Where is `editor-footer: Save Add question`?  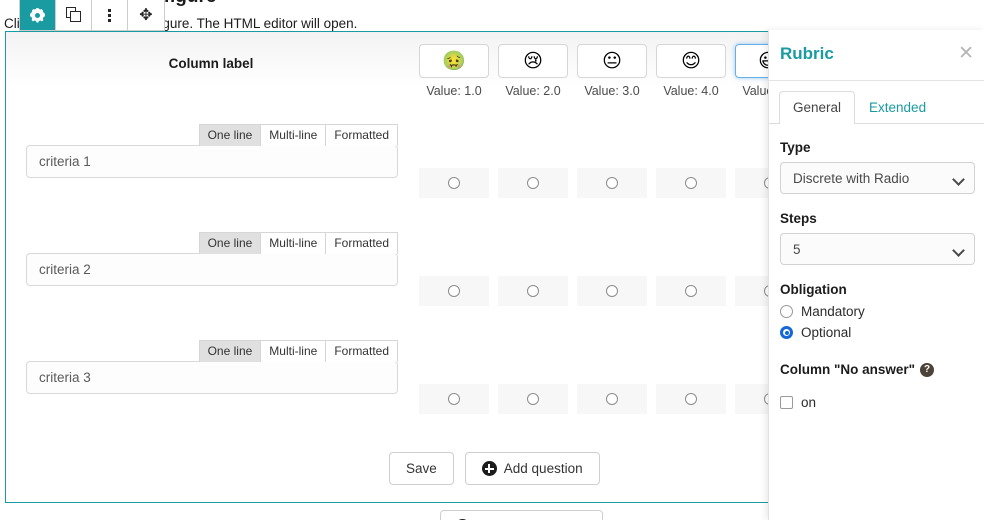 editor-footer: Save Add question is located at coordinates (494, 468).